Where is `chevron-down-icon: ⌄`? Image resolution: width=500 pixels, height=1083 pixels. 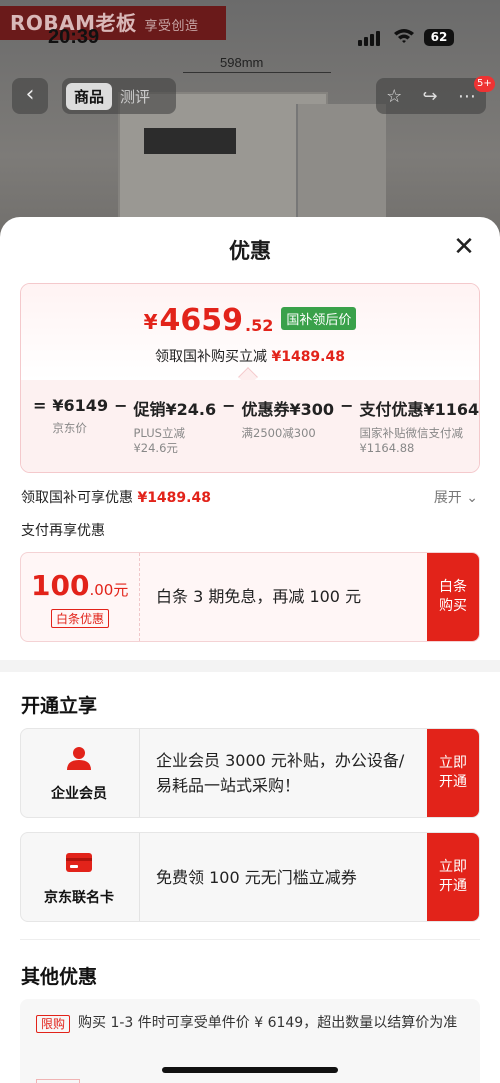
chevron-down-icon: ⌄ is located at coordinates (472, 498).